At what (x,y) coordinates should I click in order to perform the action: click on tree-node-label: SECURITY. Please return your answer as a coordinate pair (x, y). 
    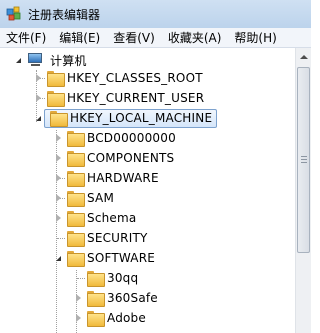
    Looking at the image, I should click on (117, 238).